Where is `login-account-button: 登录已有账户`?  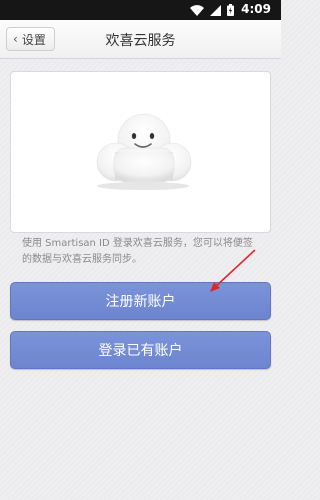 login-account-button: 登录已有账户 is located at coordinates (140, 350).